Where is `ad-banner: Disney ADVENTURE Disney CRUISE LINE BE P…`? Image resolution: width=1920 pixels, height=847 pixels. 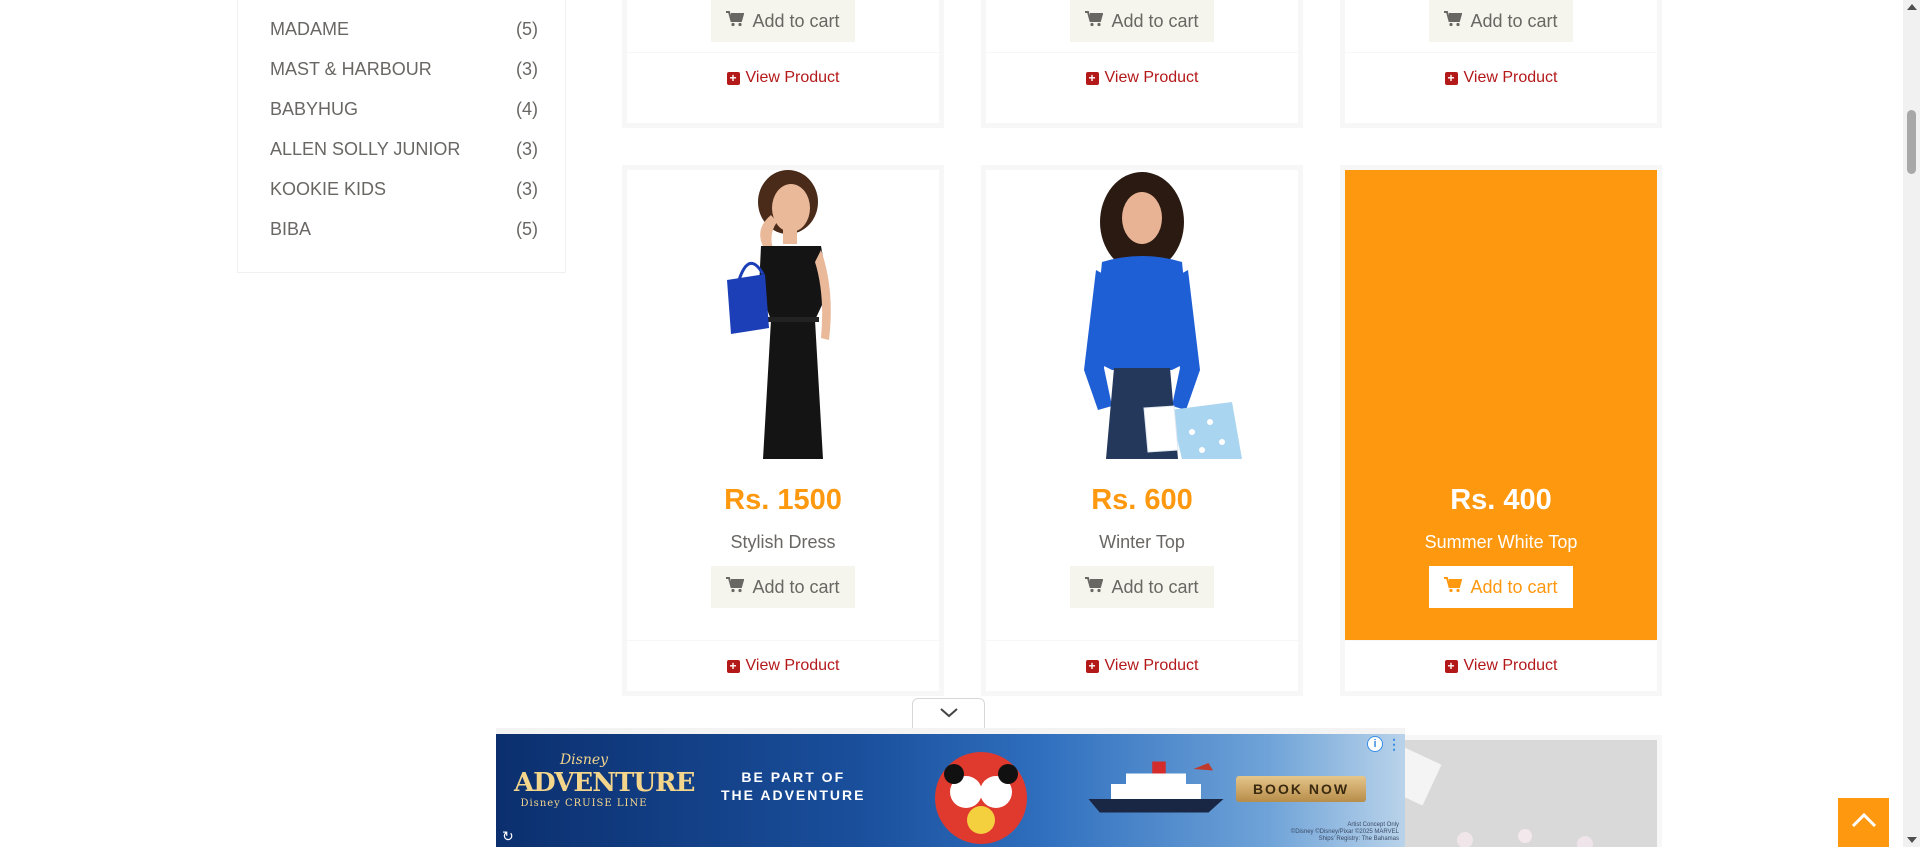
ad-banner: Disney ADVENTURE Disney CRUISE LINE BE P… is located at coordinates (950, 787).